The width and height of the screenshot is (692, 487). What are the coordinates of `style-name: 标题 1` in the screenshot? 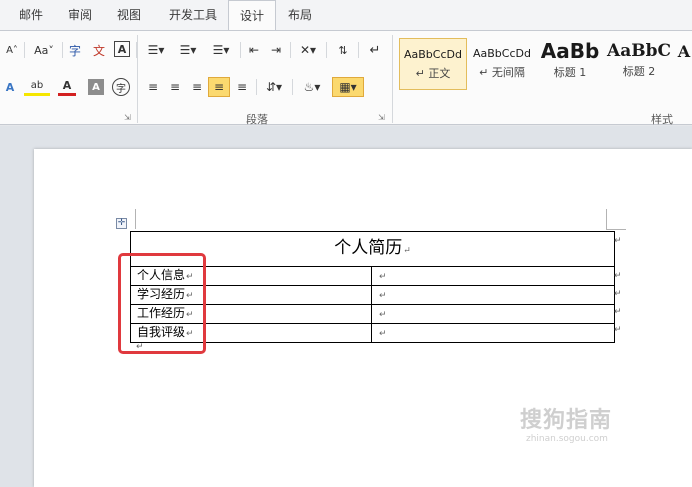 It's located at (570, 72).